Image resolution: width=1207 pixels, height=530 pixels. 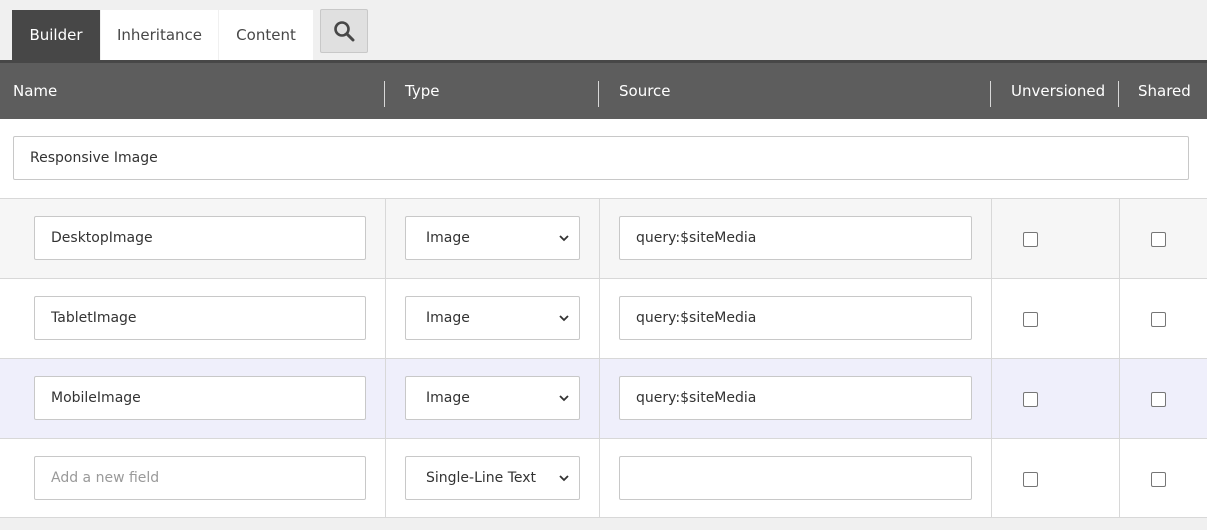 I want to click on page-background, so click(x=603, y=524).